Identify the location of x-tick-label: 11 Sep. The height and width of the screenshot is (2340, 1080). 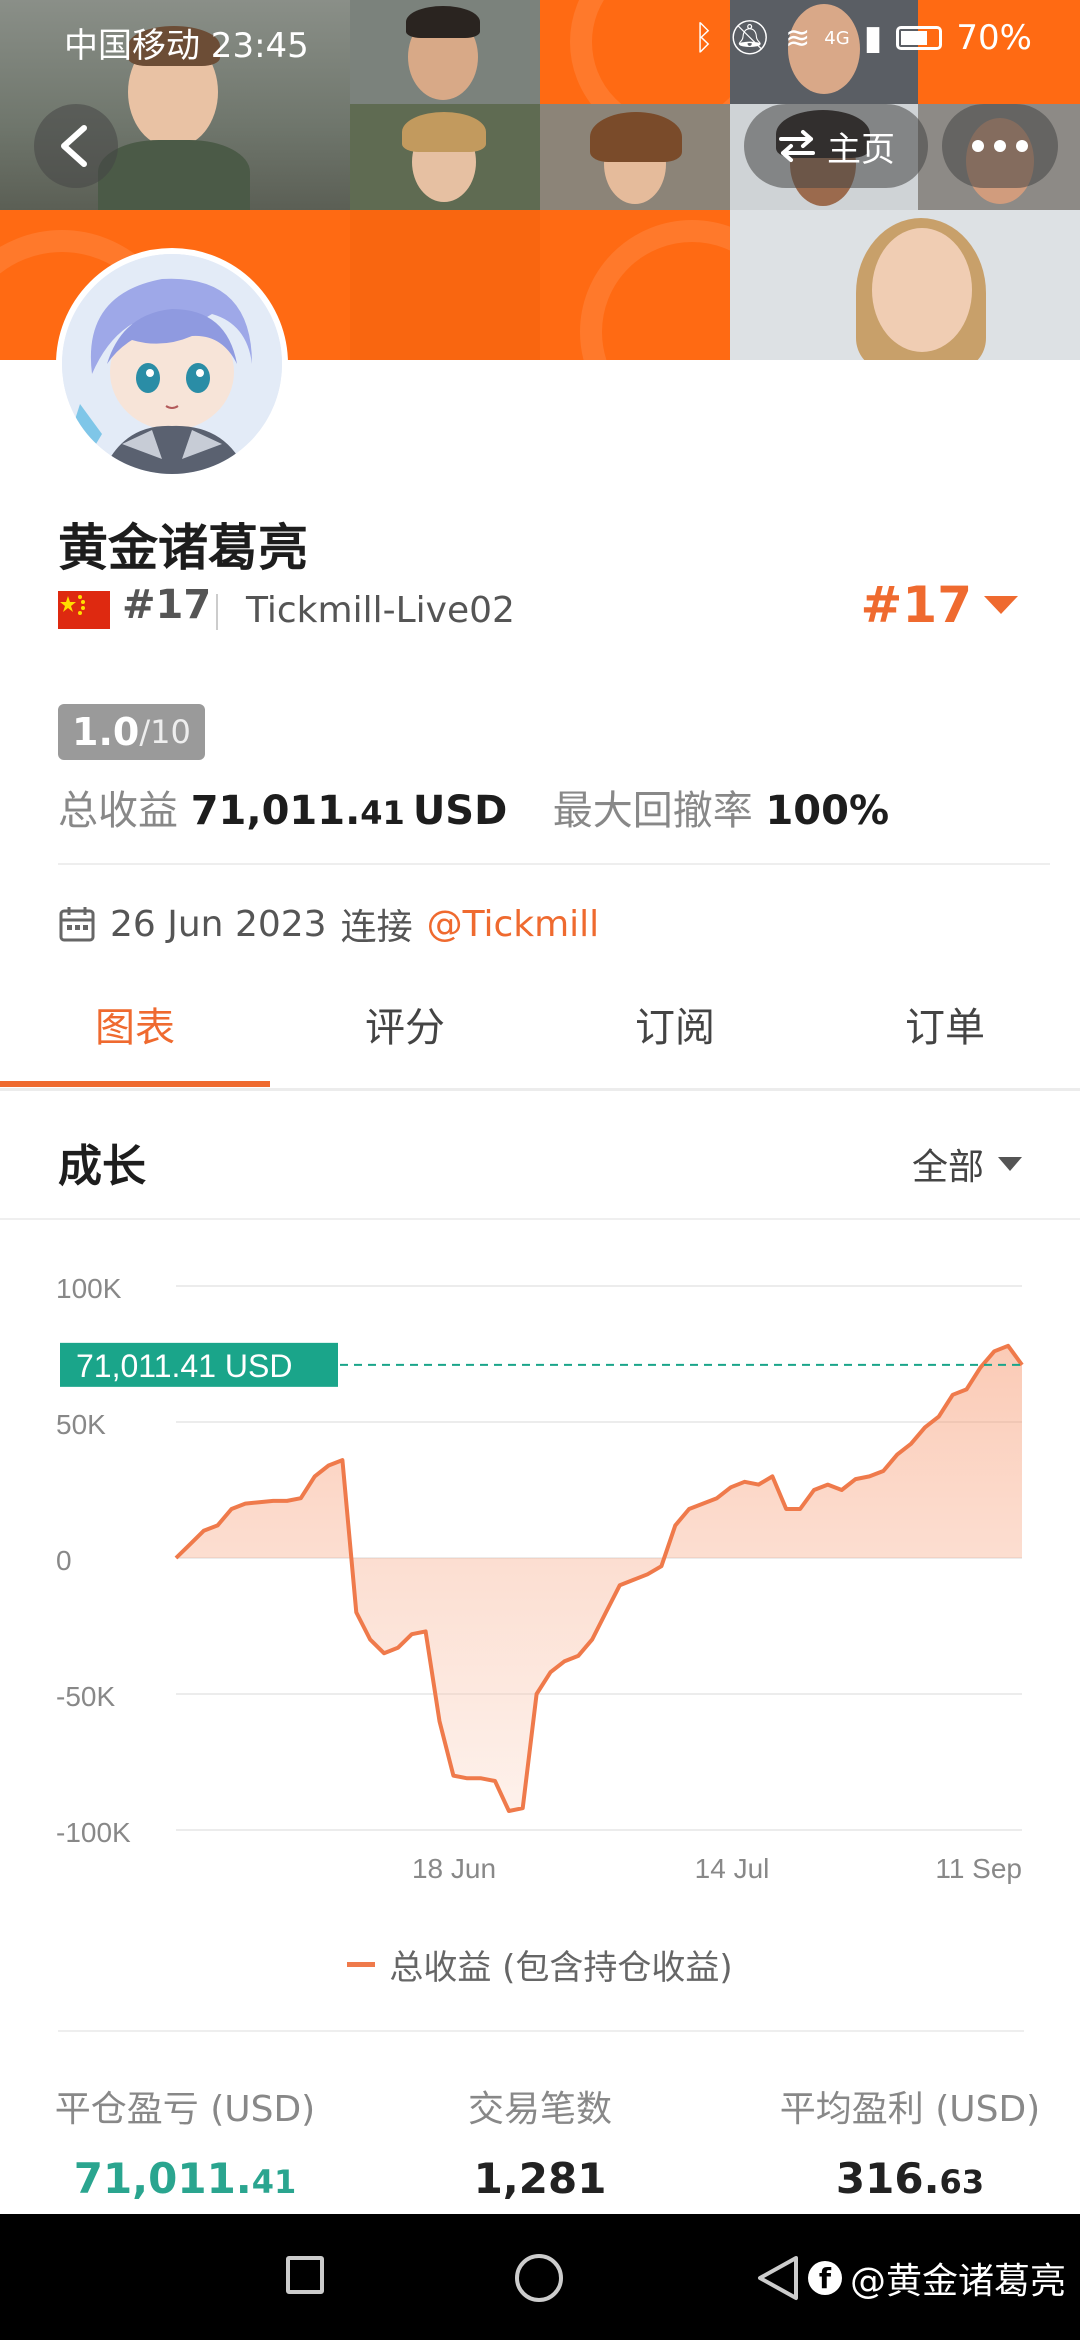
(978, 1868).